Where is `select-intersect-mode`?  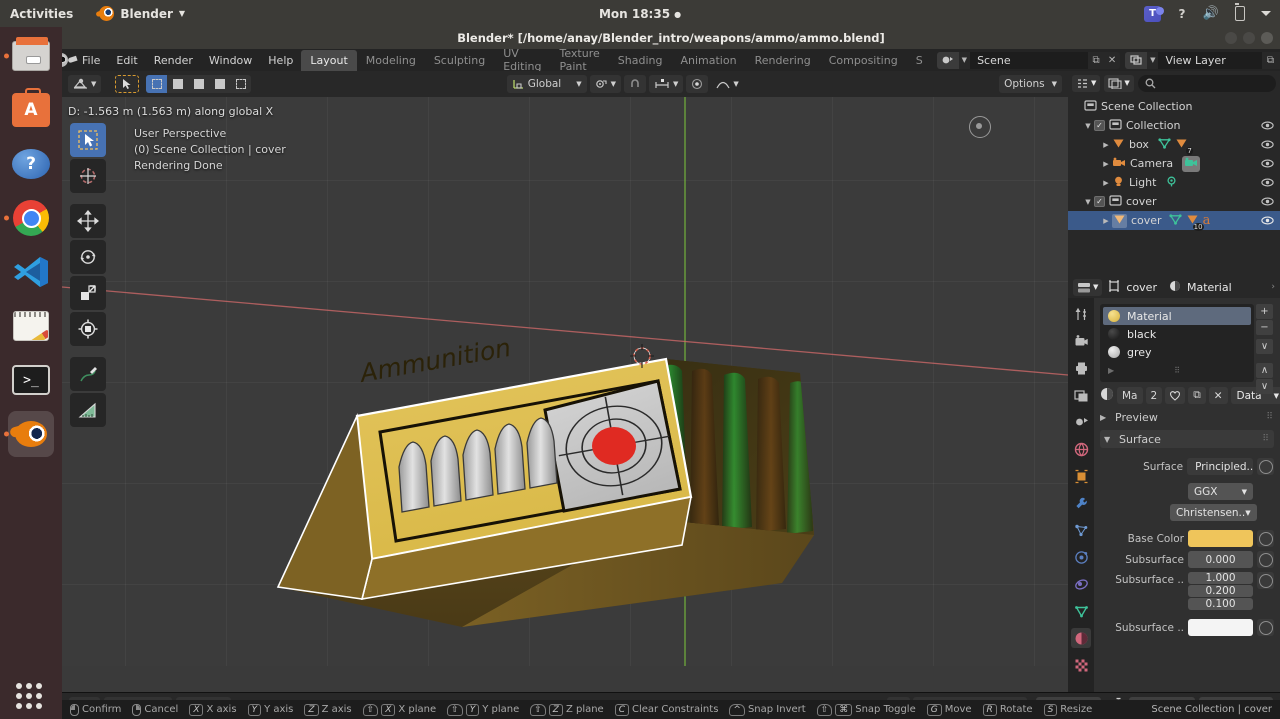
select-intersect-mode is located at coordinates (240, 84).